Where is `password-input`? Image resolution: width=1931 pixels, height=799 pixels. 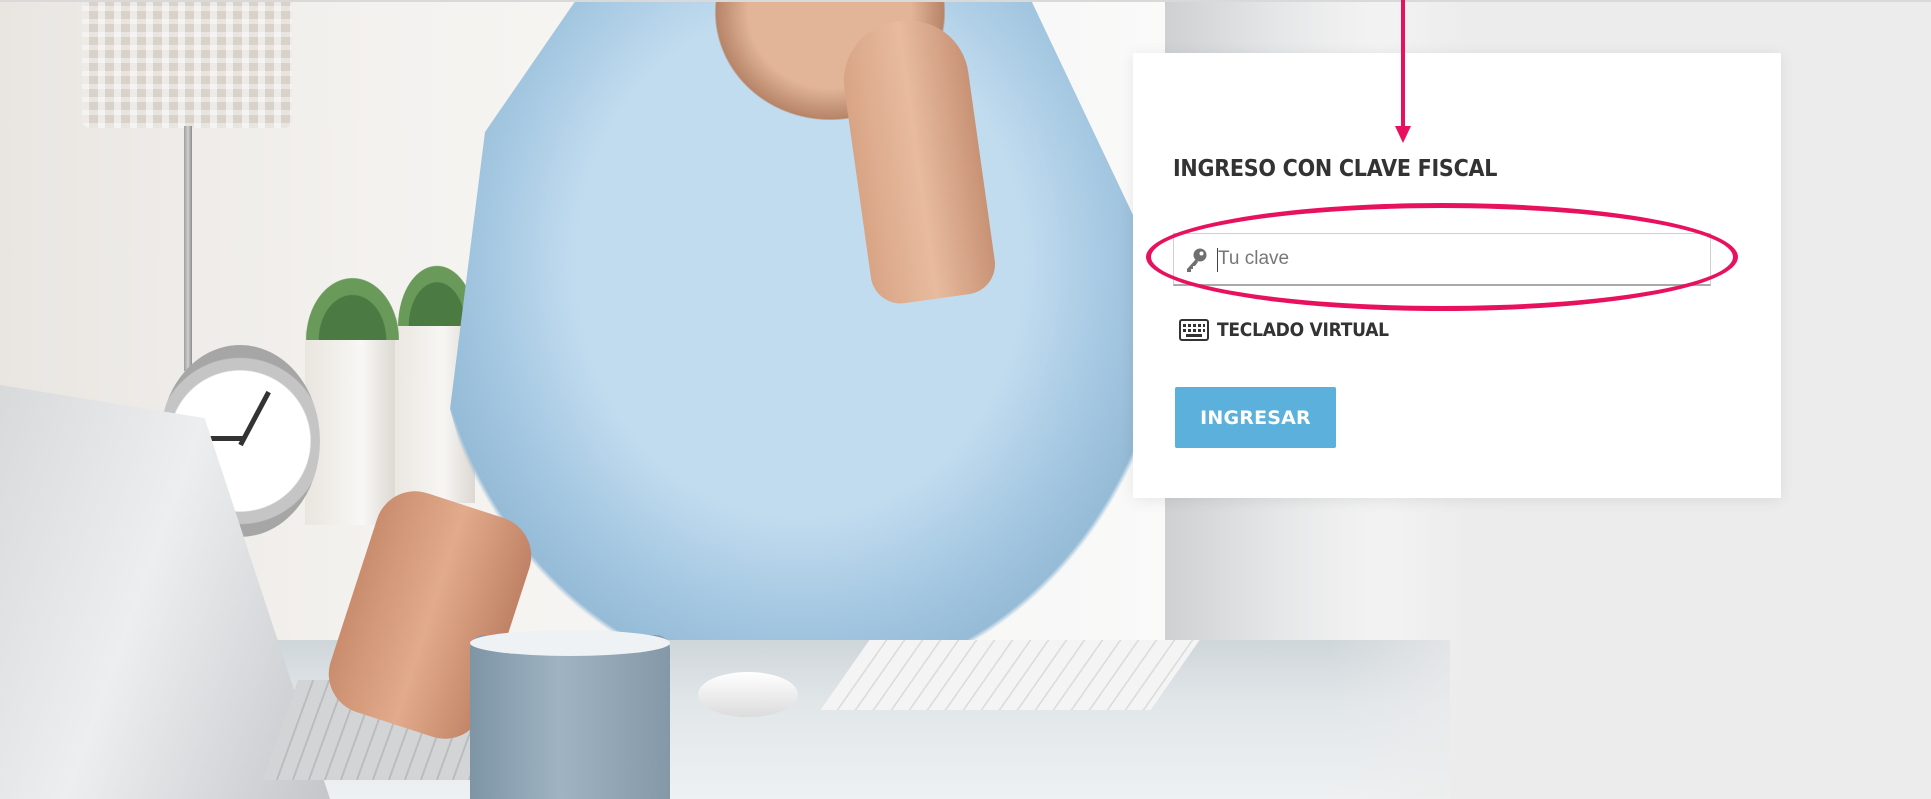
password-input is located at coordinates (1458, 259).